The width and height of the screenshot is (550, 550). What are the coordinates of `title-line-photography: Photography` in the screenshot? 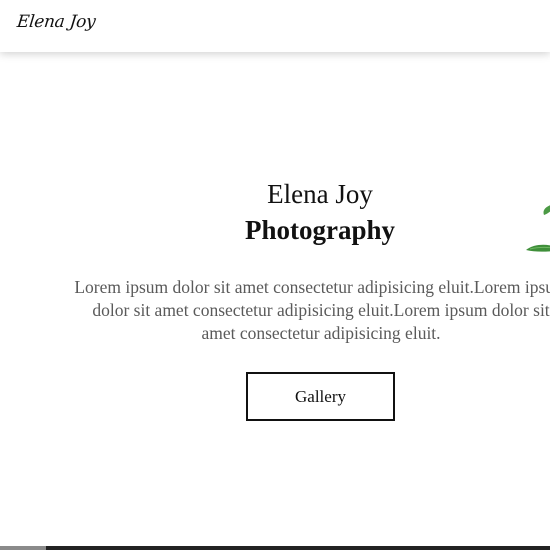 It's located at (320, 230).